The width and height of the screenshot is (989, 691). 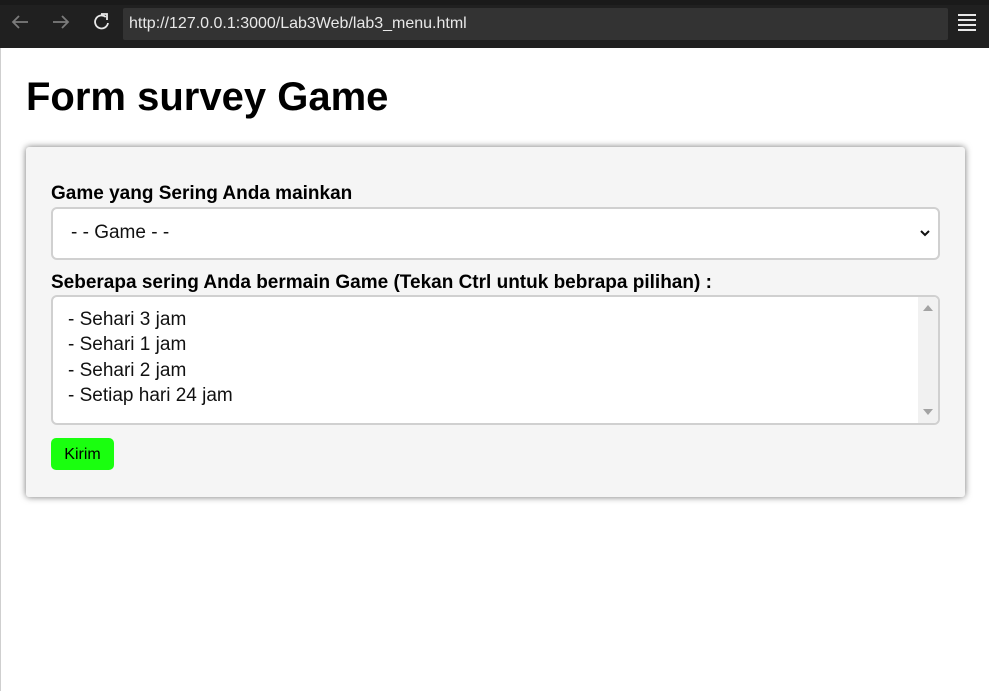 What do you see at coordinates (928, 412) in the screenshot?
I see `scroll-down-arrow-icon` at bounding box center [928, 412].